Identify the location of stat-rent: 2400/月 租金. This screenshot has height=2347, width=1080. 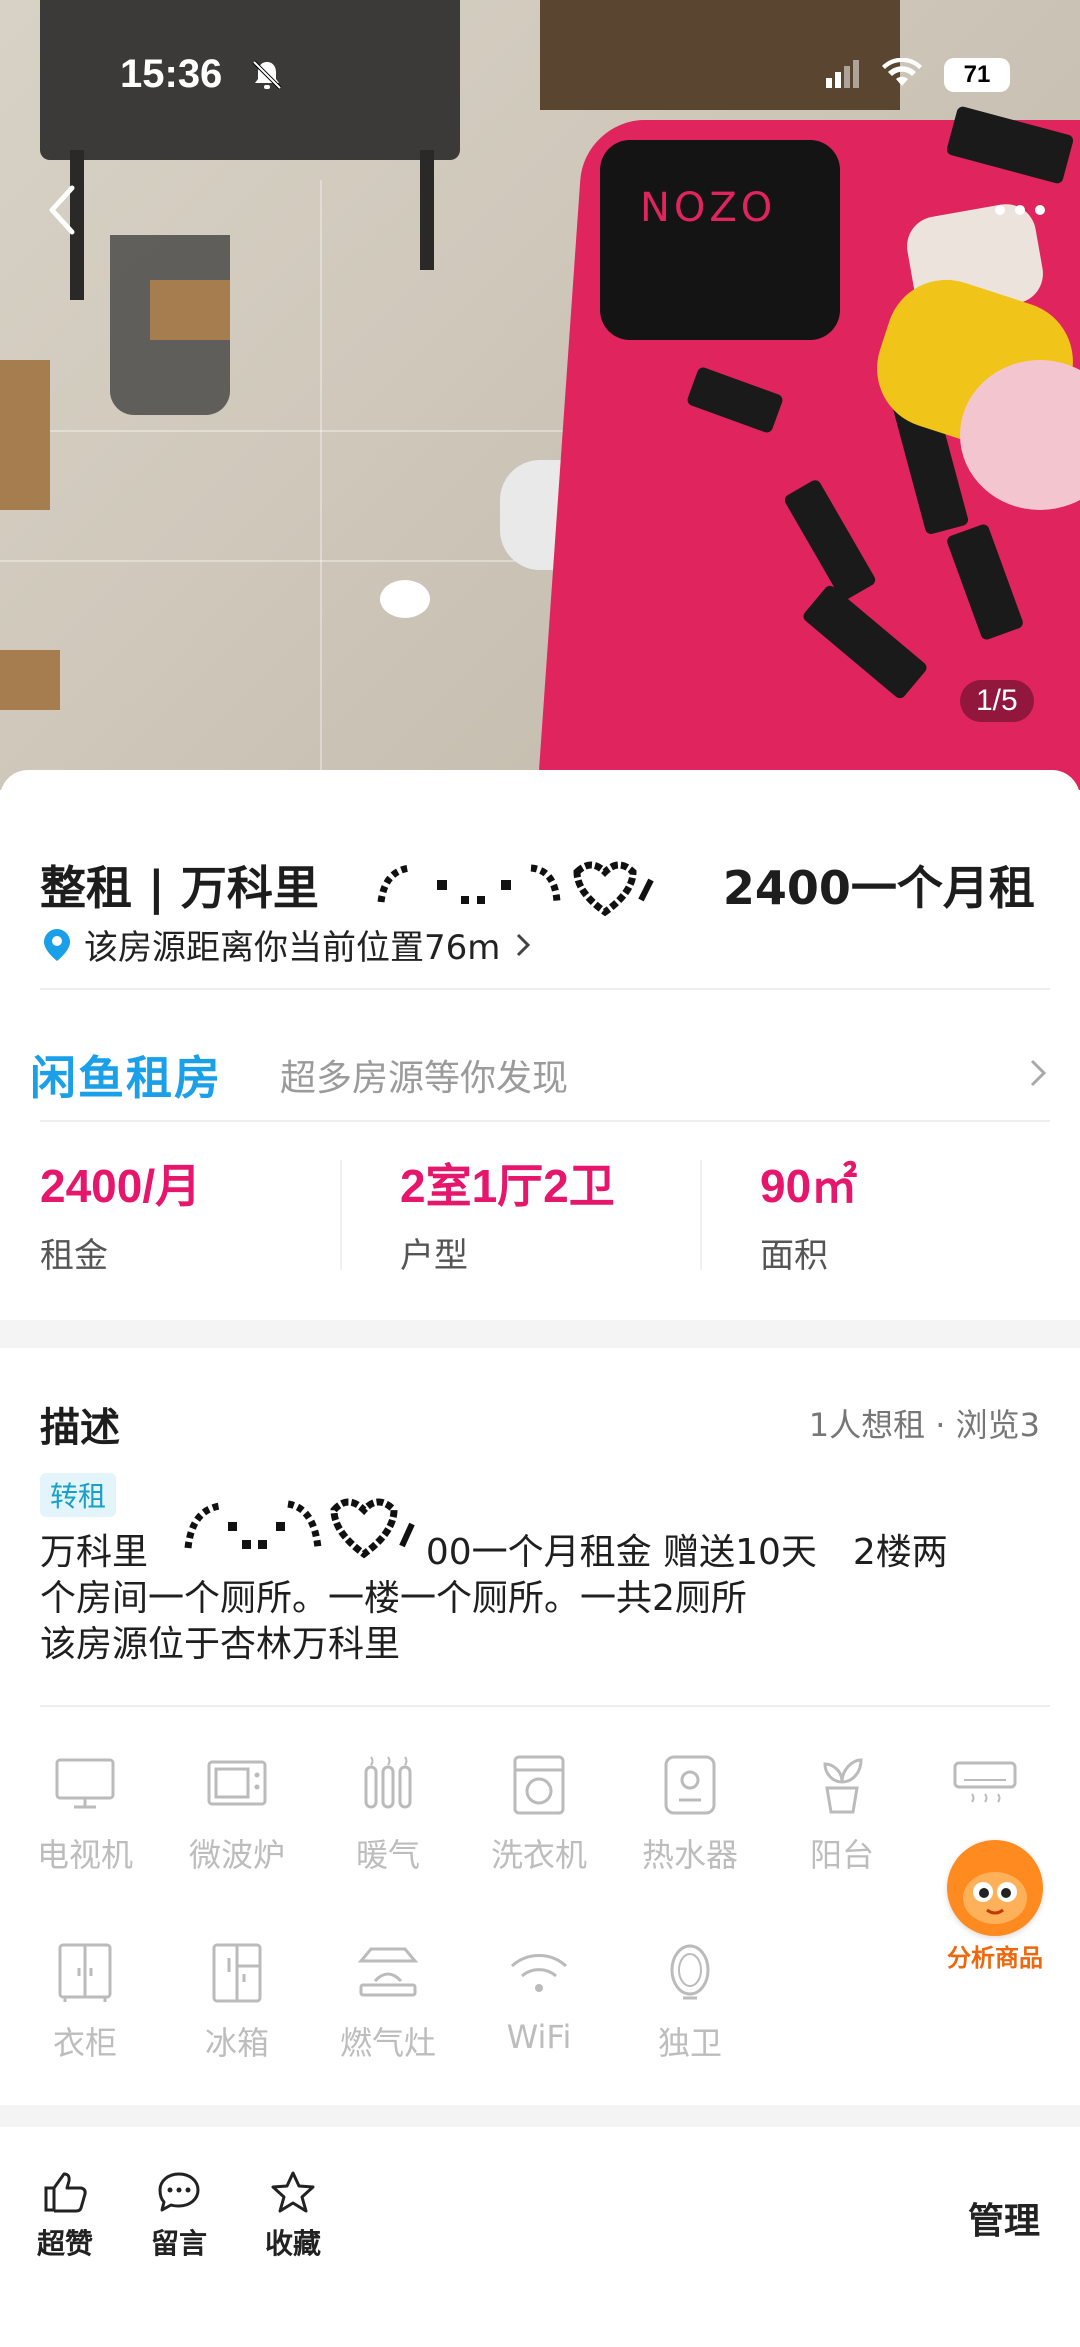
(190, 1213).